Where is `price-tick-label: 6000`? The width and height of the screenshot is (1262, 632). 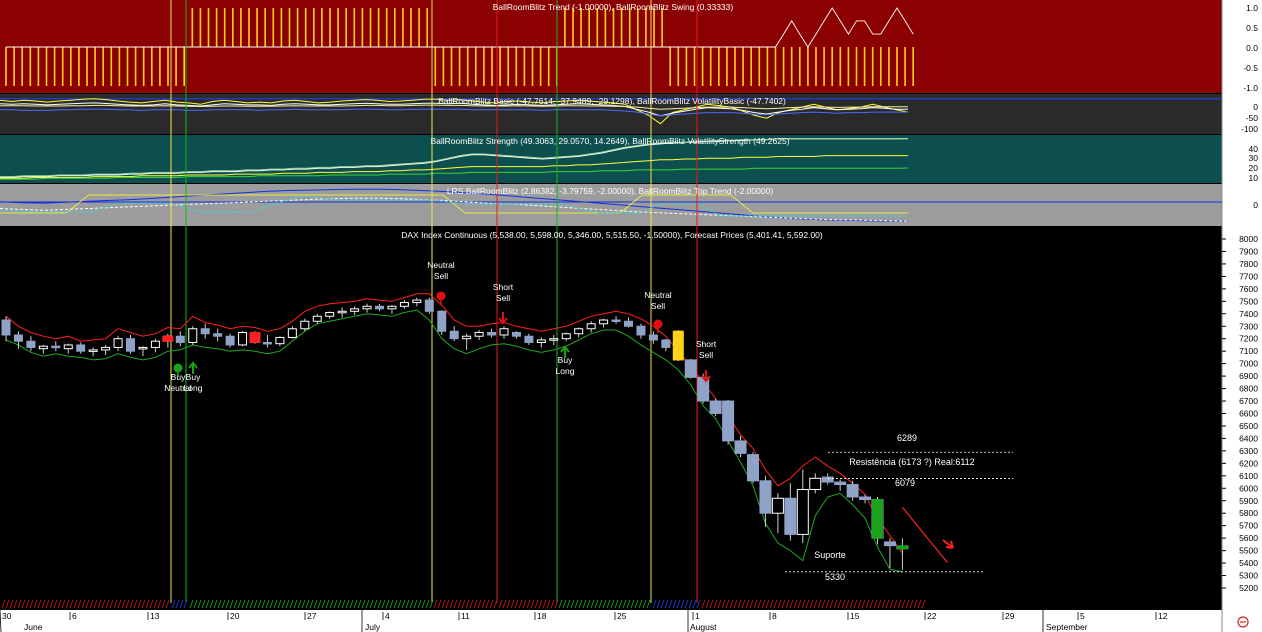
price-tick-label: 6000 is located at coordinates (1248, 488).